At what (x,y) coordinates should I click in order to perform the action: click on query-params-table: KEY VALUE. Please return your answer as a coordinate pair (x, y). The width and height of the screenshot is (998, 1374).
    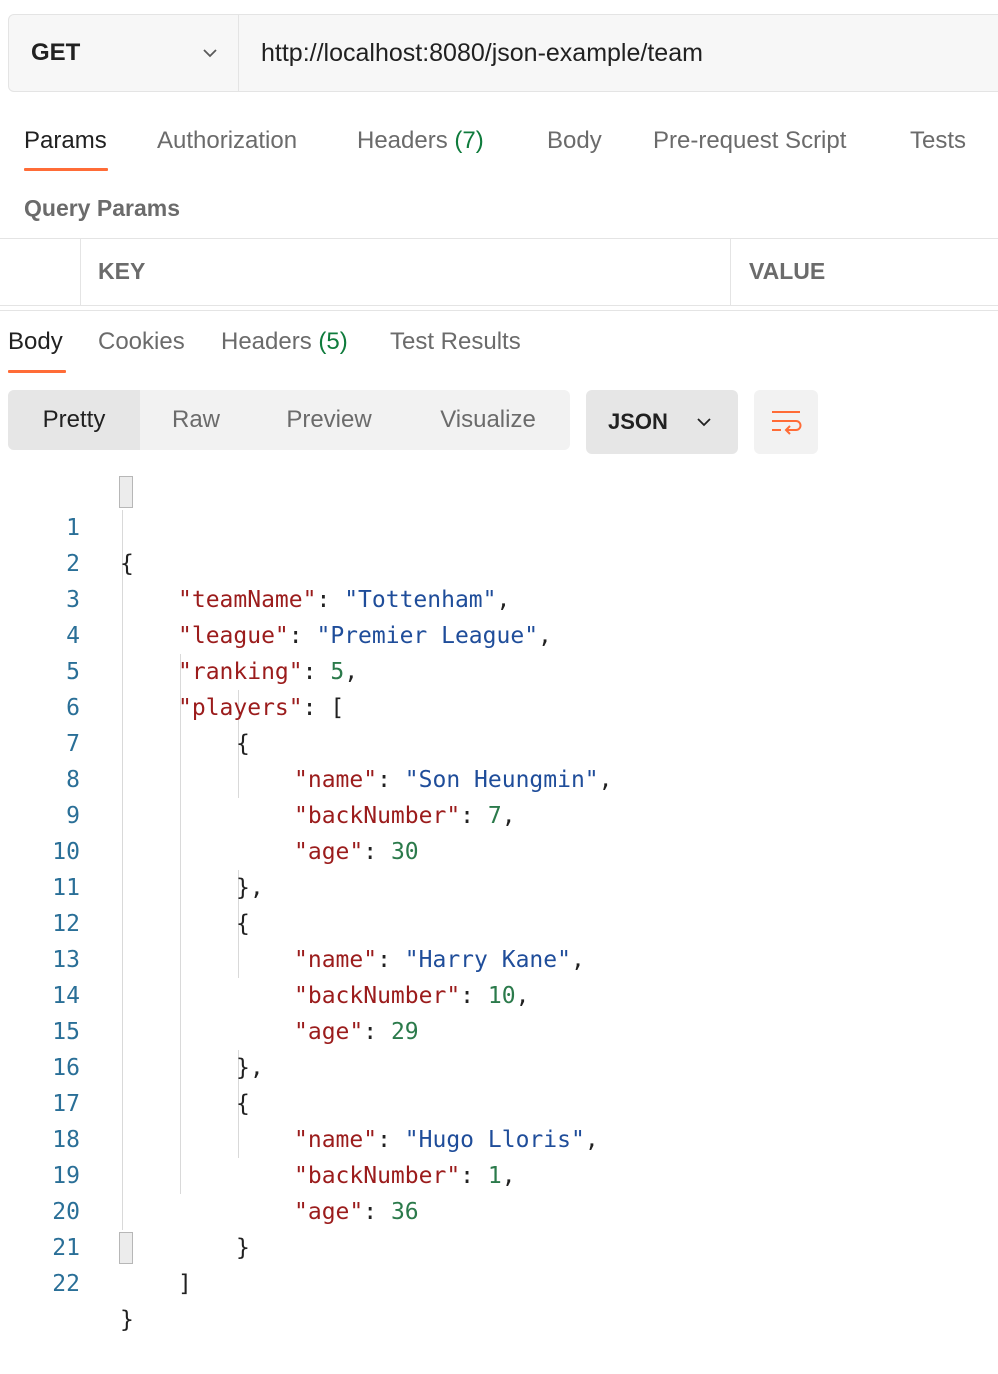
    Looking at the image, I should click on (499, 272).